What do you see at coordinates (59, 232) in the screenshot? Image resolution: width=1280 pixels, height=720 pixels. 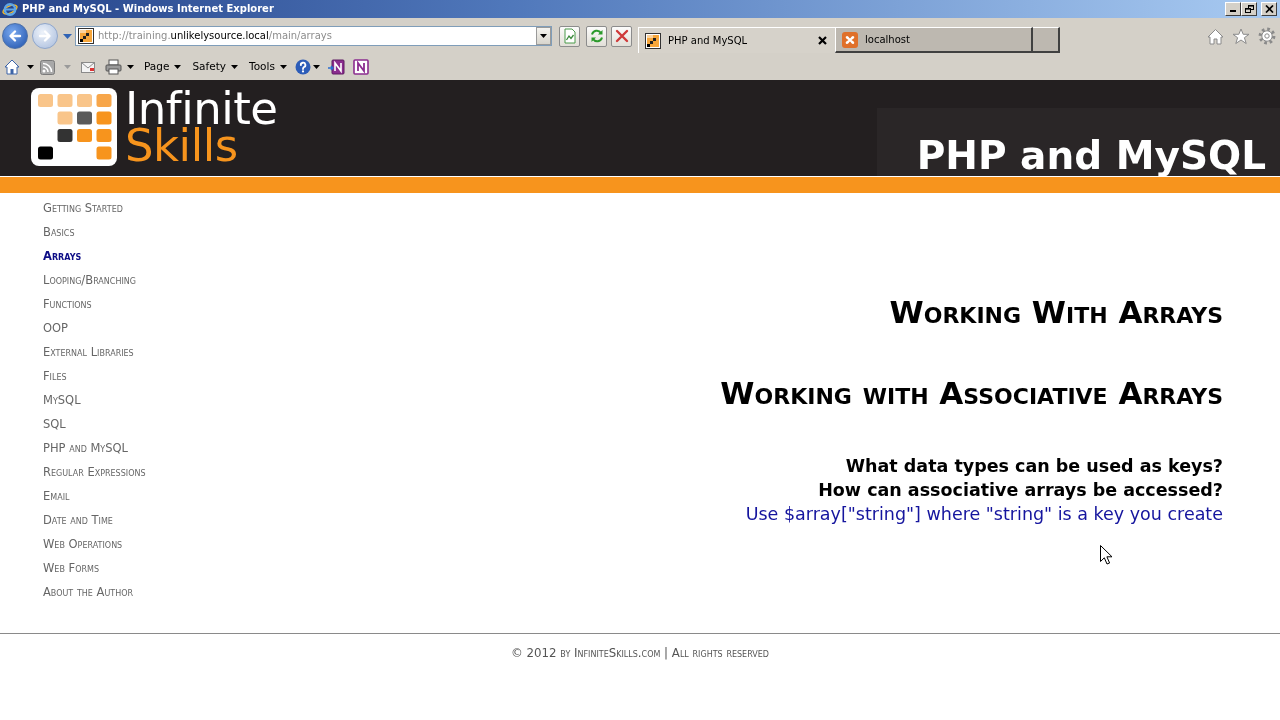 I see `sidebar-link: Basics` at bounding box center [59, 232].